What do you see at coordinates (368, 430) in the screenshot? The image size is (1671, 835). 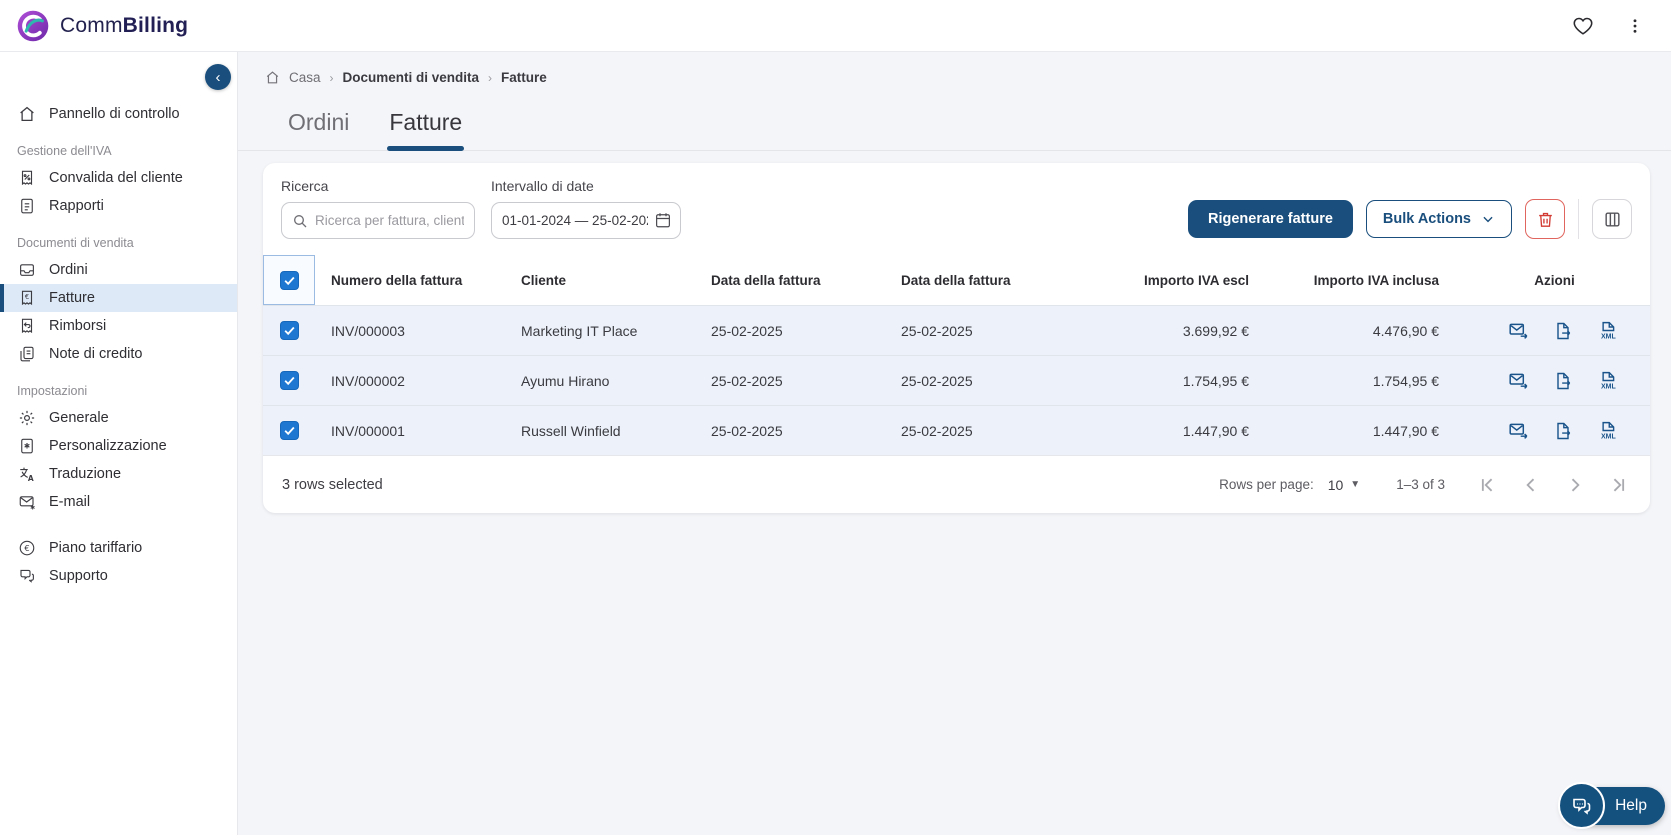 I see `invoice-number: INV/000001` at bounding box center [368, 430].